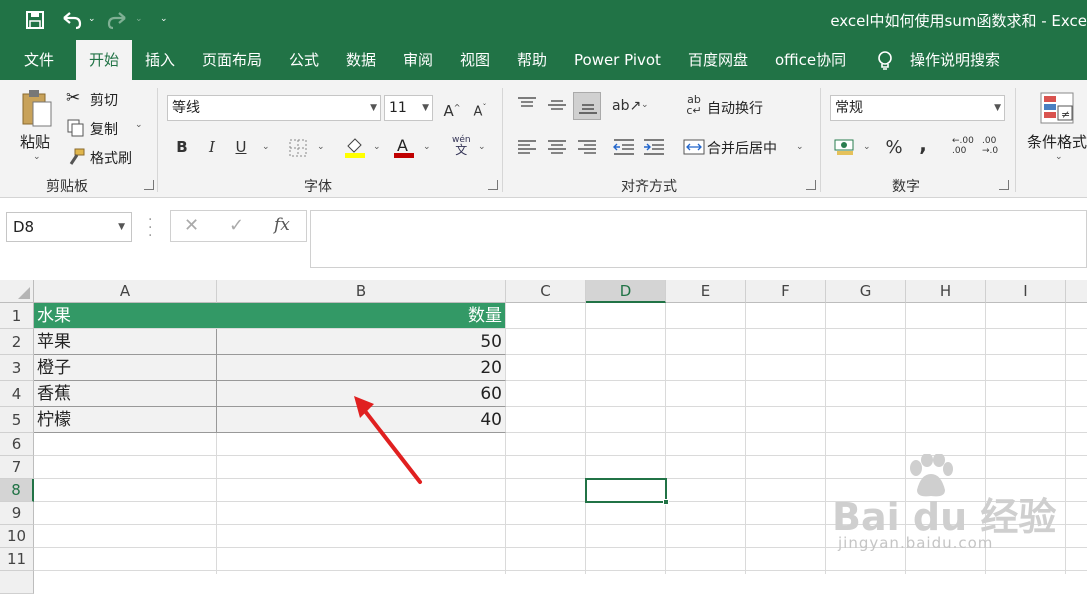  Describe the element at coordinates (17, 444) in the screenshot. I see `row-header-6: 6` at that location.